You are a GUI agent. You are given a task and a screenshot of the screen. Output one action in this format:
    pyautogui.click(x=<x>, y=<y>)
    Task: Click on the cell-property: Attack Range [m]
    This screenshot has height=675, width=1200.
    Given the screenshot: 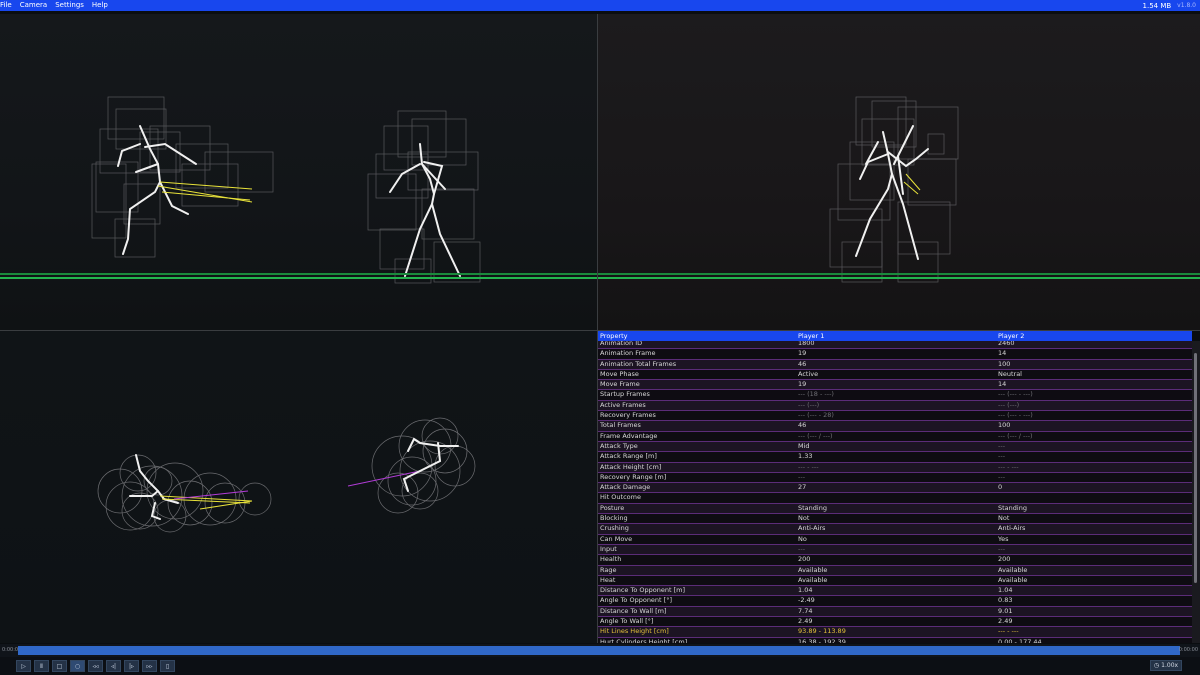 What is the action you would take?
    pyautogui.click(x=628, y=456)
    